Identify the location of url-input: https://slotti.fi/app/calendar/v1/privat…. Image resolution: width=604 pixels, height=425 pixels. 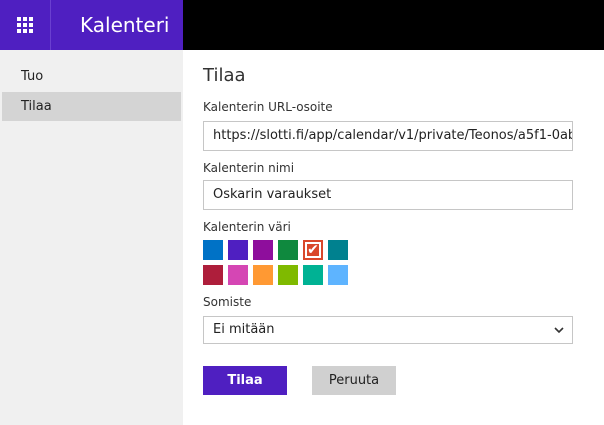
(388, 136).